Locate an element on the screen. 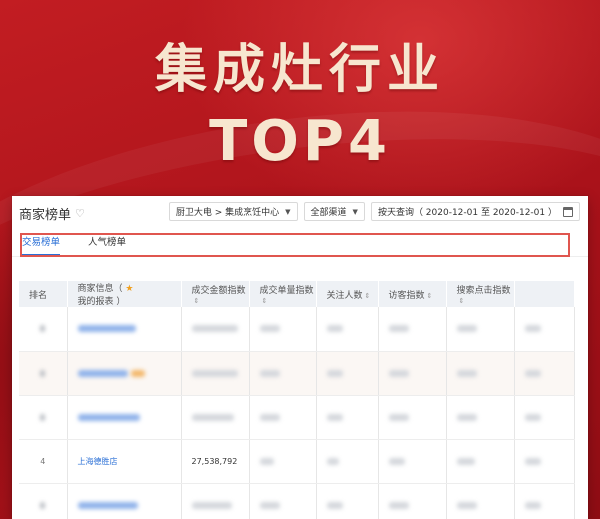 This screenshot has width=600, height=519. col-order-index: 成交单量指数⇕ is located at coordinates (283, 294).